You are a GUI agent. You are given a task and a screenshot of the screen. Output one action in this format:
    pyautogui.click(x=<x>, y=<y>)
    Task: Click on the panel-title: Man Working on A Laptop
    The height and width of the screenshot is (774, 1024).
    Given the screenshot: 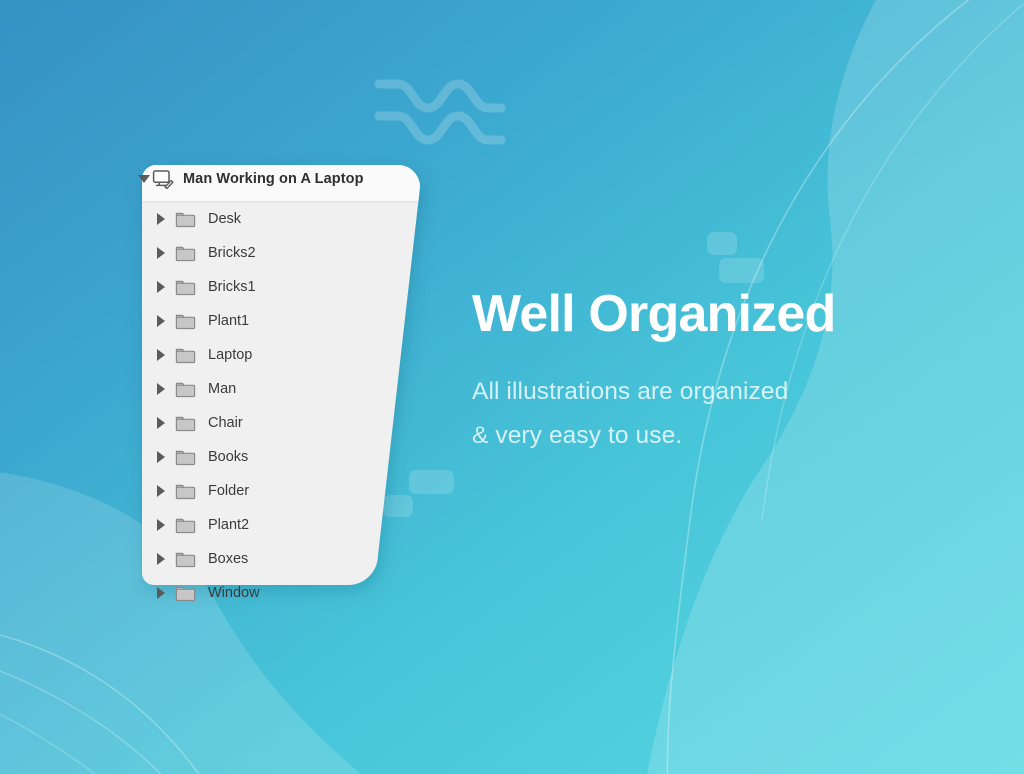 What is the action you would take?
    pyautogui.click(x=273, y=178)
    